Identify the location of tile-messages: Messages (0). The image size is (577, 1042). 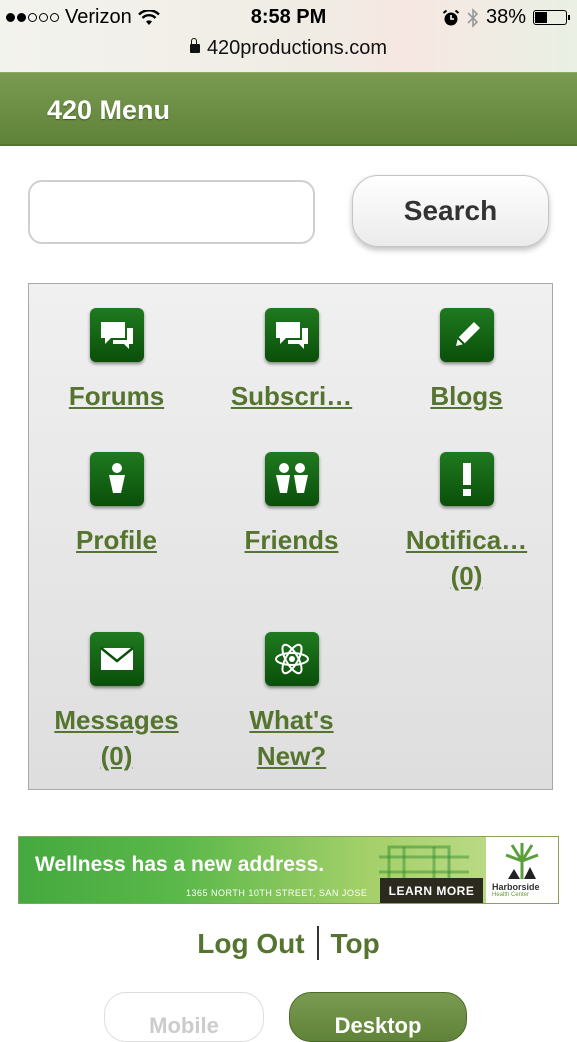
(116, 703).